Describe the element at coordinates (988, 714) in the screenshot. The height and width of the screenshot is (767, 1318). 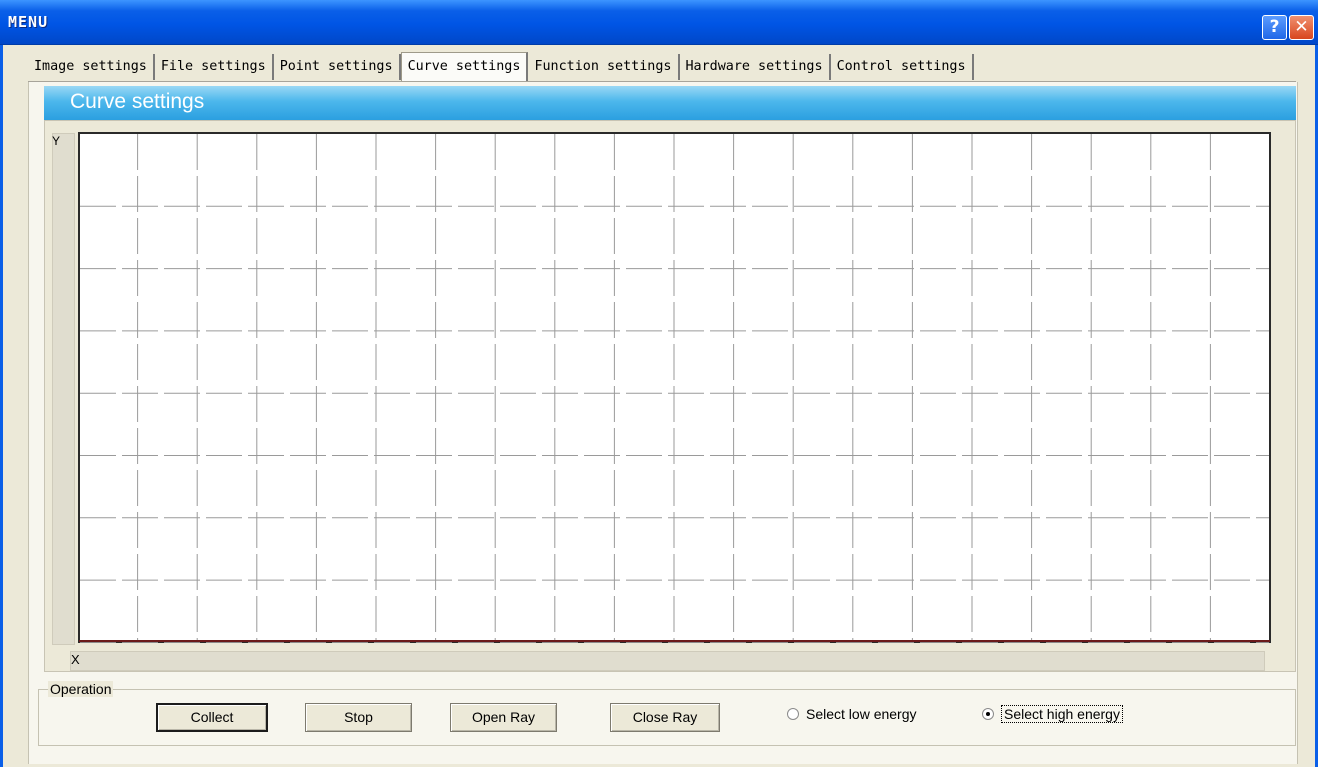
I see `radio-checked-icon` at that location.